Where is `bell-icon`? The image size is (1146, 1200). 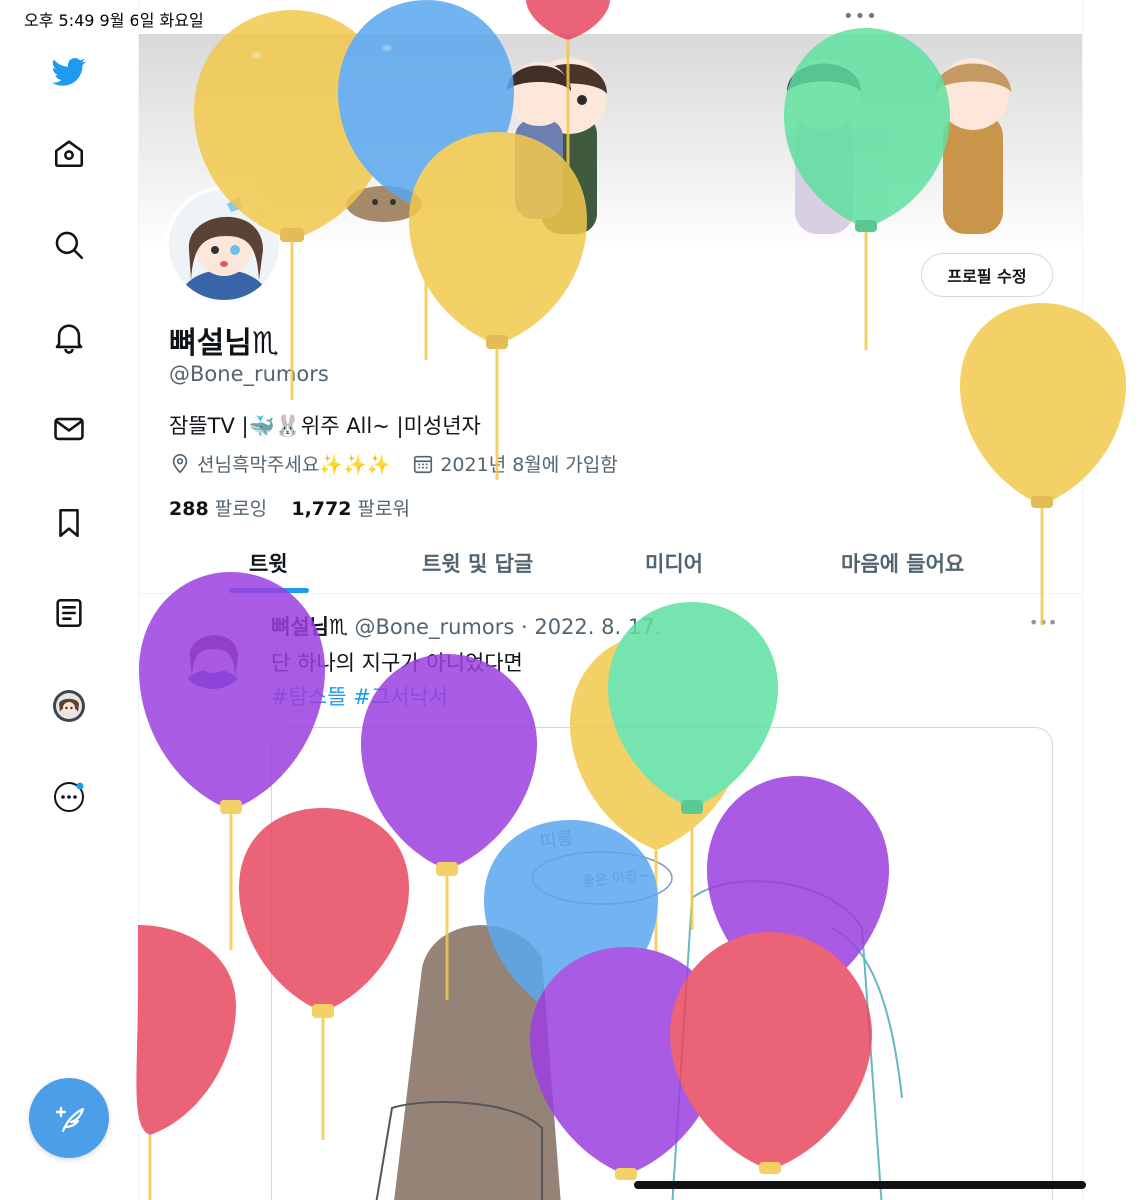 bell-icon is located at coordinates (69, 337).